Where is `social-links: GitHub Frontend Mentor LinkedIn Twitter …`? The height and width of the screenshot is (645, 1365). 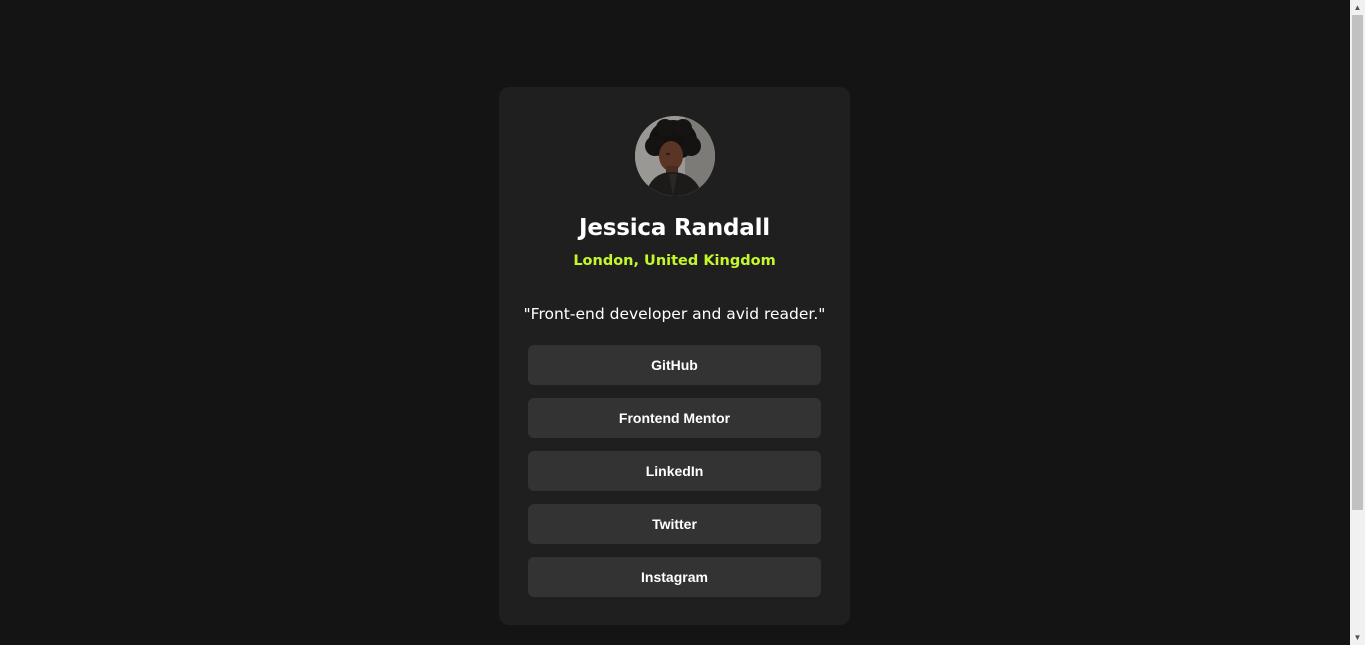
social-links: GitHub Frontend Mentor LinkedIn Twitter … is located at coordinates (674, 477).